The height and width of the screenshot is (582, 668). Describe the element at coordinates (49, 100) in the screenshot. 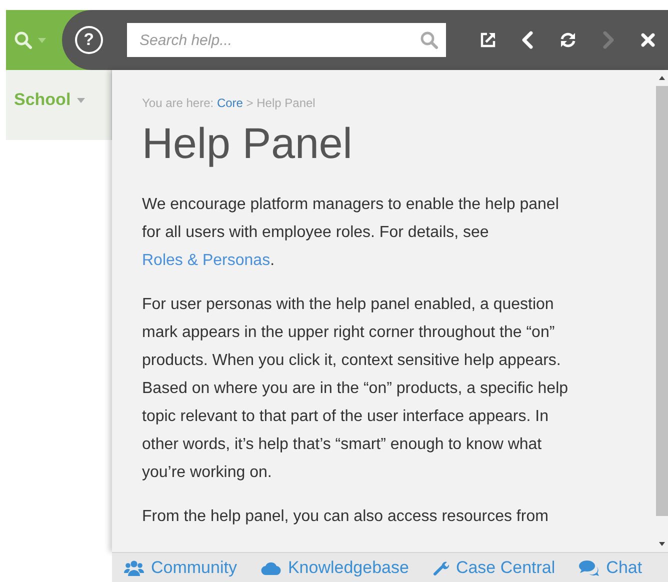

I see `school-menu: School` at that location.